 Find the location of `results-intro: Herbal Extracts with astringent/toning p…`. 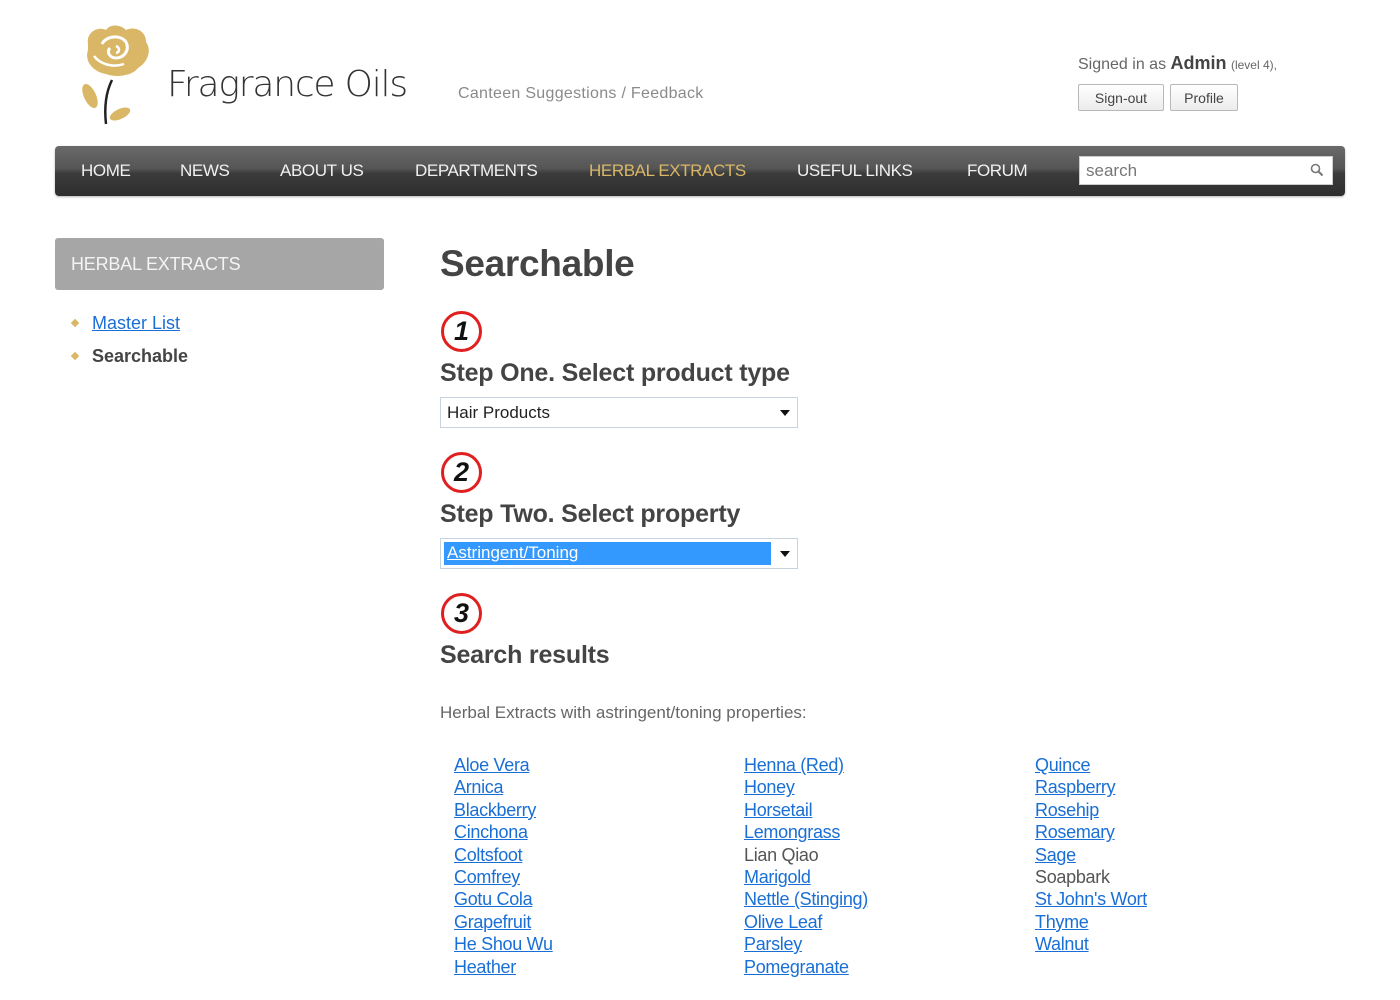

results-intro: Herbal Extracts with astringent/toning p… is located at coordinates (623, 712).